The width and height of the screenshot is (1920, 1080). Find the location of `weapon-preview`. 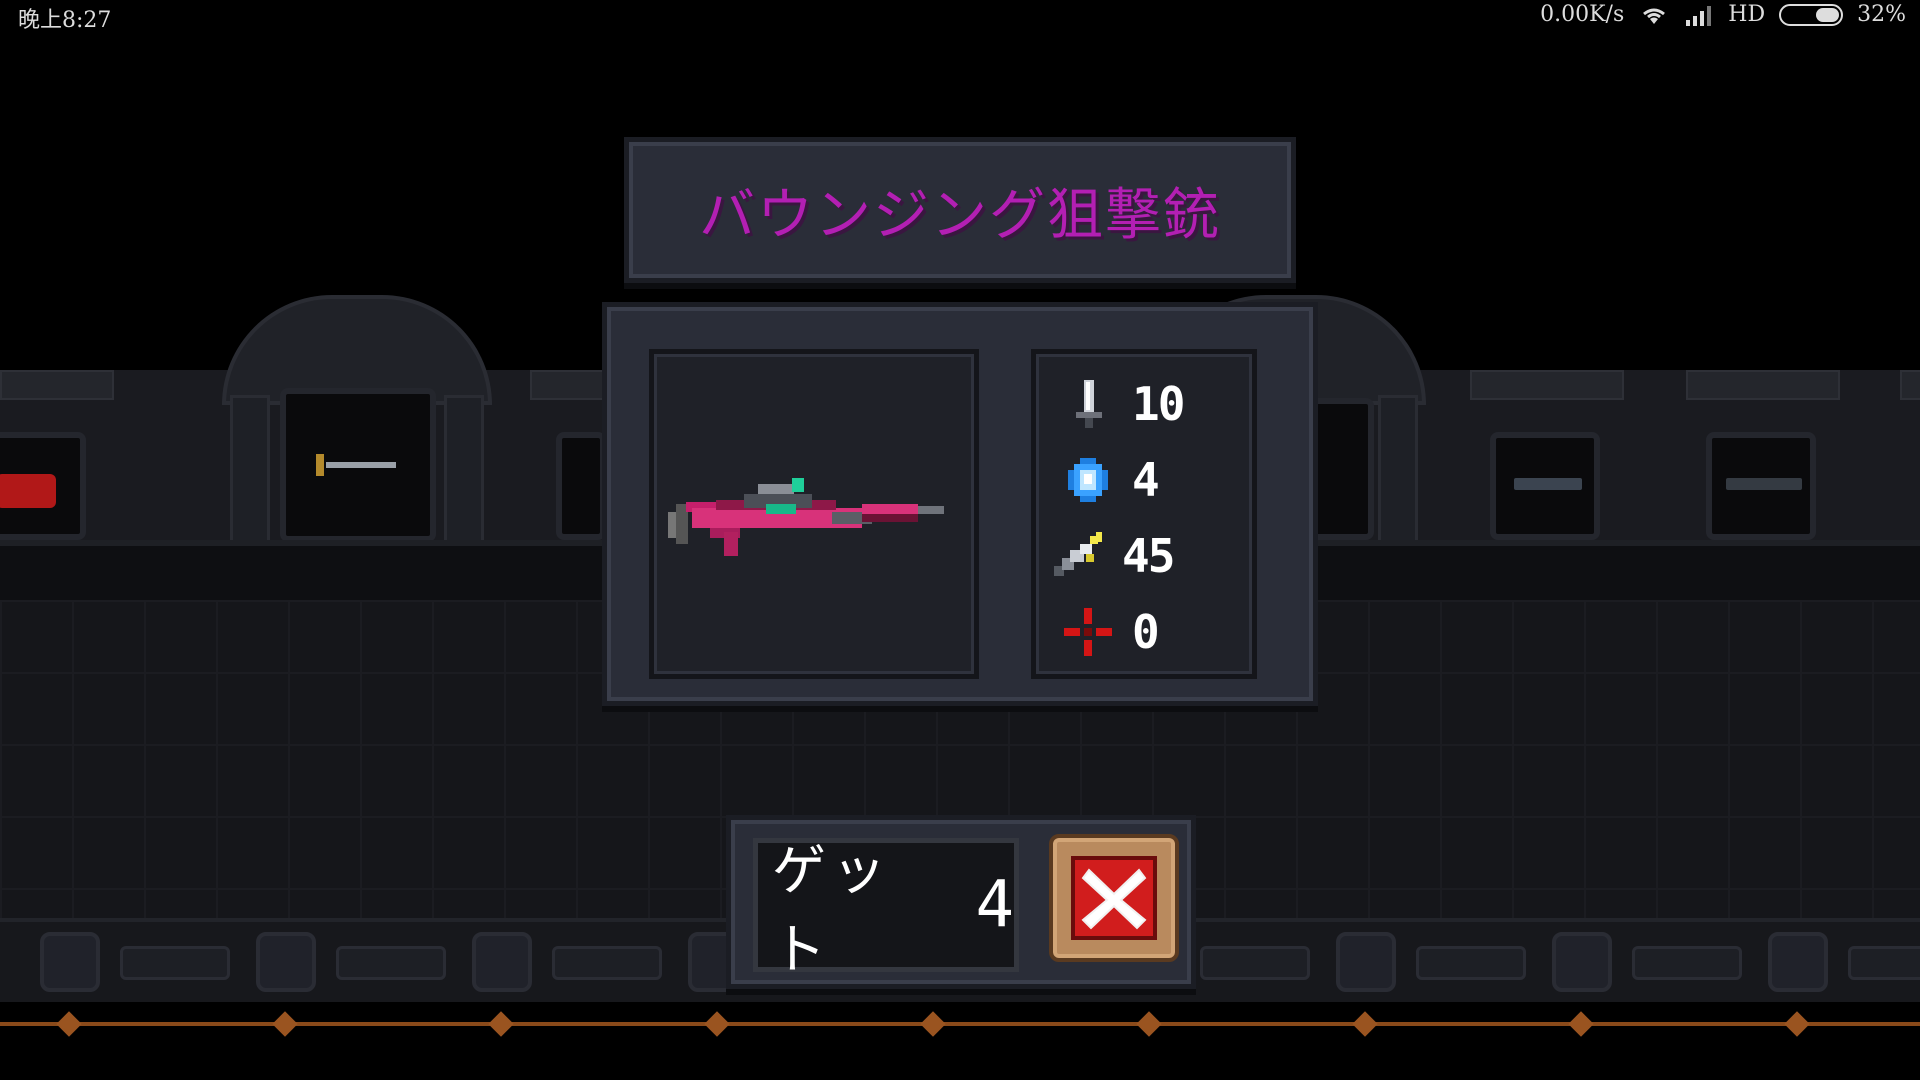

weapon-preview is located at coordinates (814, 514).